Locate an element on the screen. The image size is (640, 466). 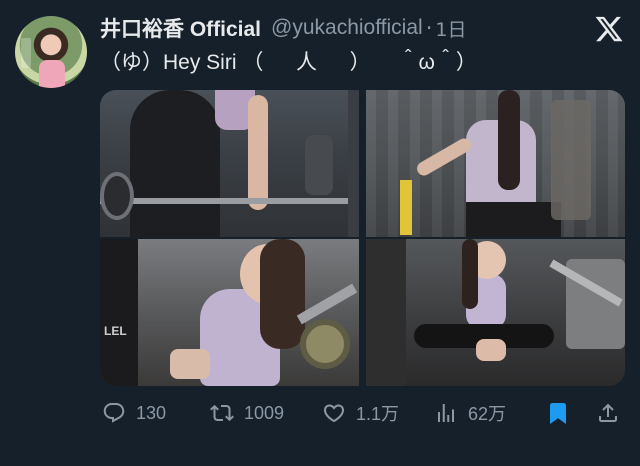
bookmark-button is located at coordinates (563, 413).